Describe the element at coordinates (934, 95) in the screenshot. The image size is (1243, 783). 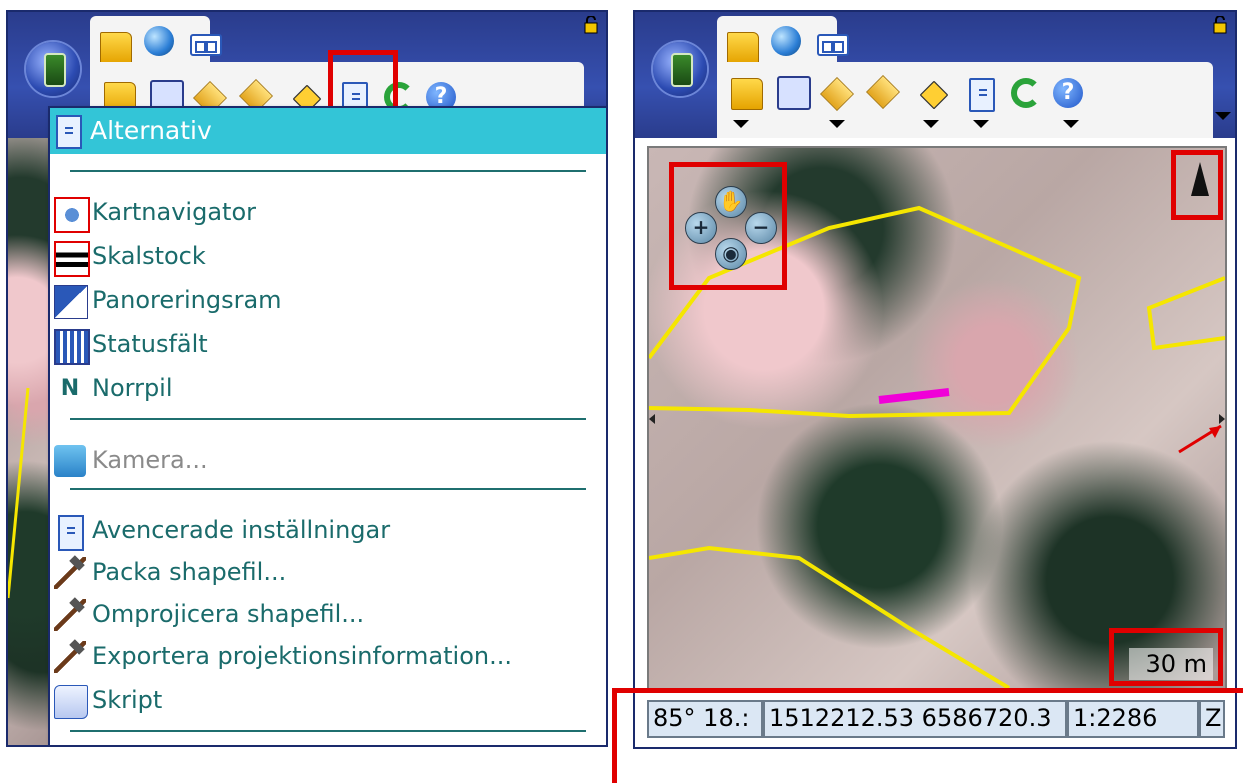
I see `satellite-icon` at that location.